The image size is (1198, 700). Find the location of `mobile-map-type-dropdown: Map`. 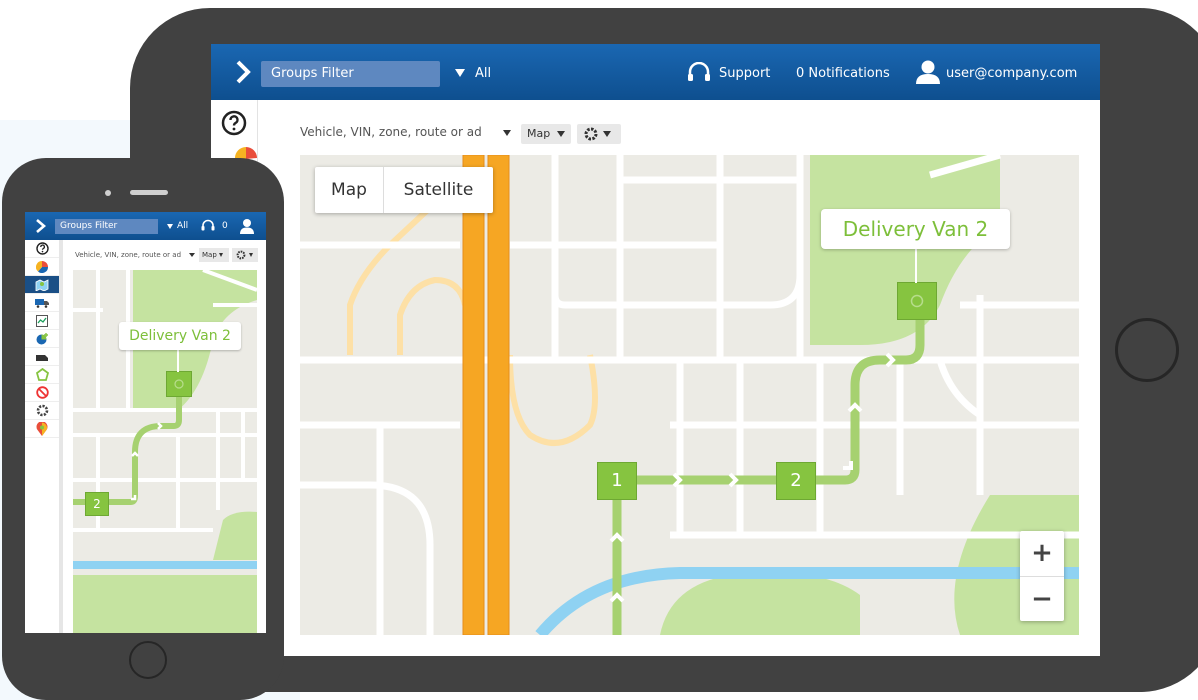

mobile-map-type-dropdown: Map is located at coordinates (214, 255).